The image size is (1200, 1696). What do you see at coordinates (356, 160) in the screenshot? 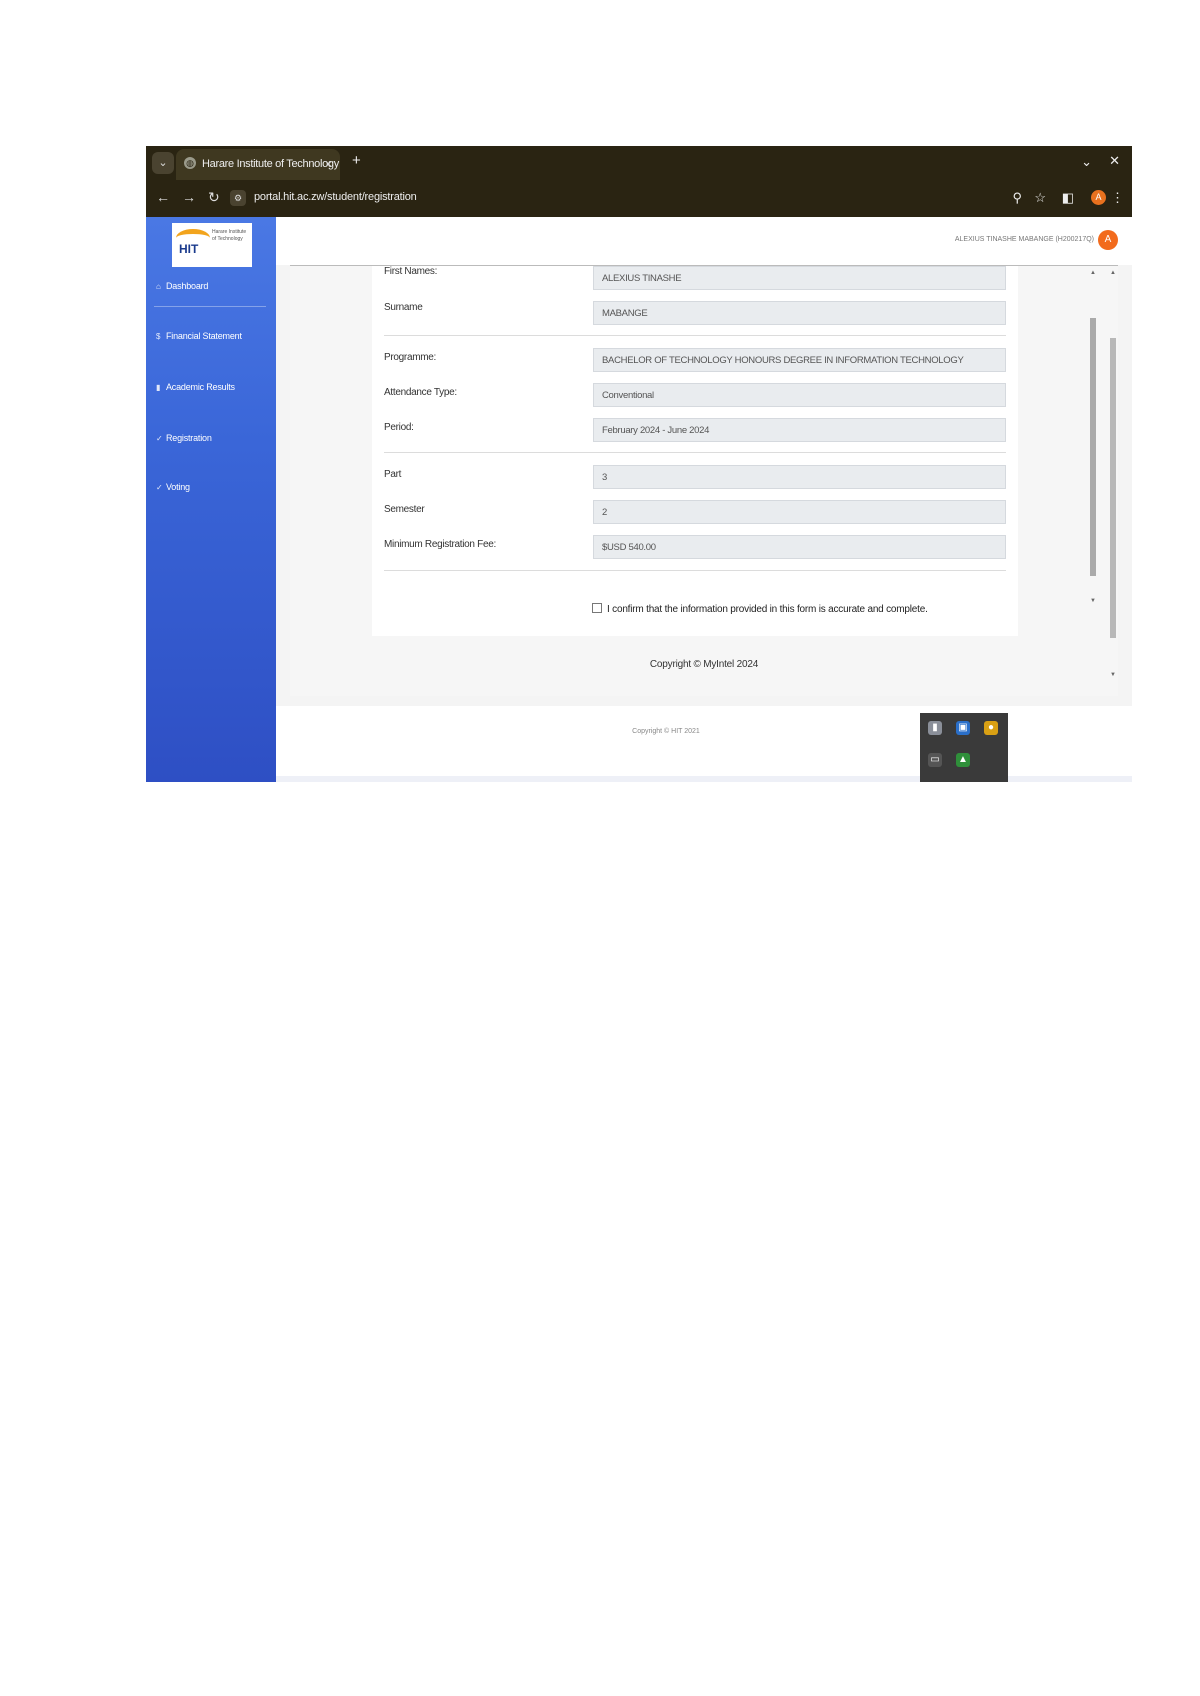
I see `new-tab-button: +` at bounding box center [356, 160].